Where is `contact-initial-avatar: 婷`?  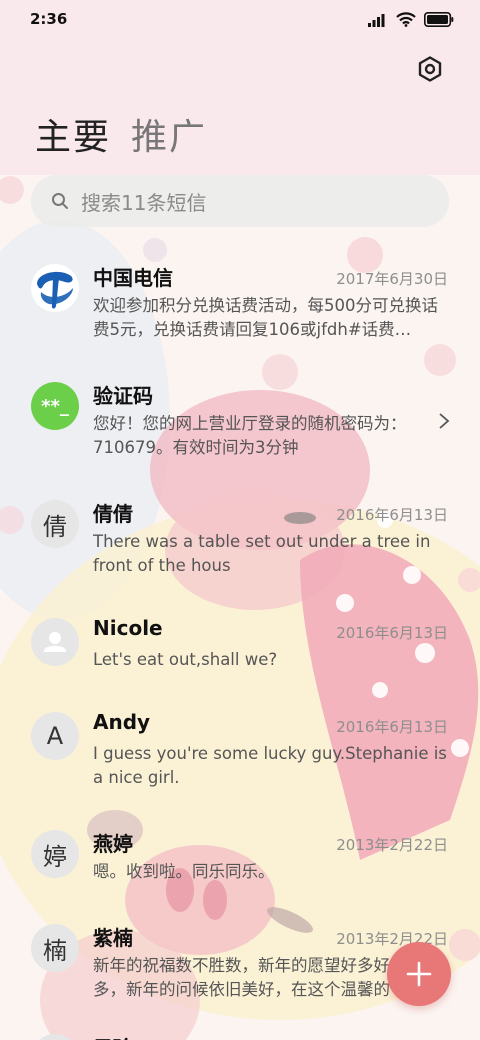 contact-initial-avatar: 婷 is located at coordinates (55, 854).